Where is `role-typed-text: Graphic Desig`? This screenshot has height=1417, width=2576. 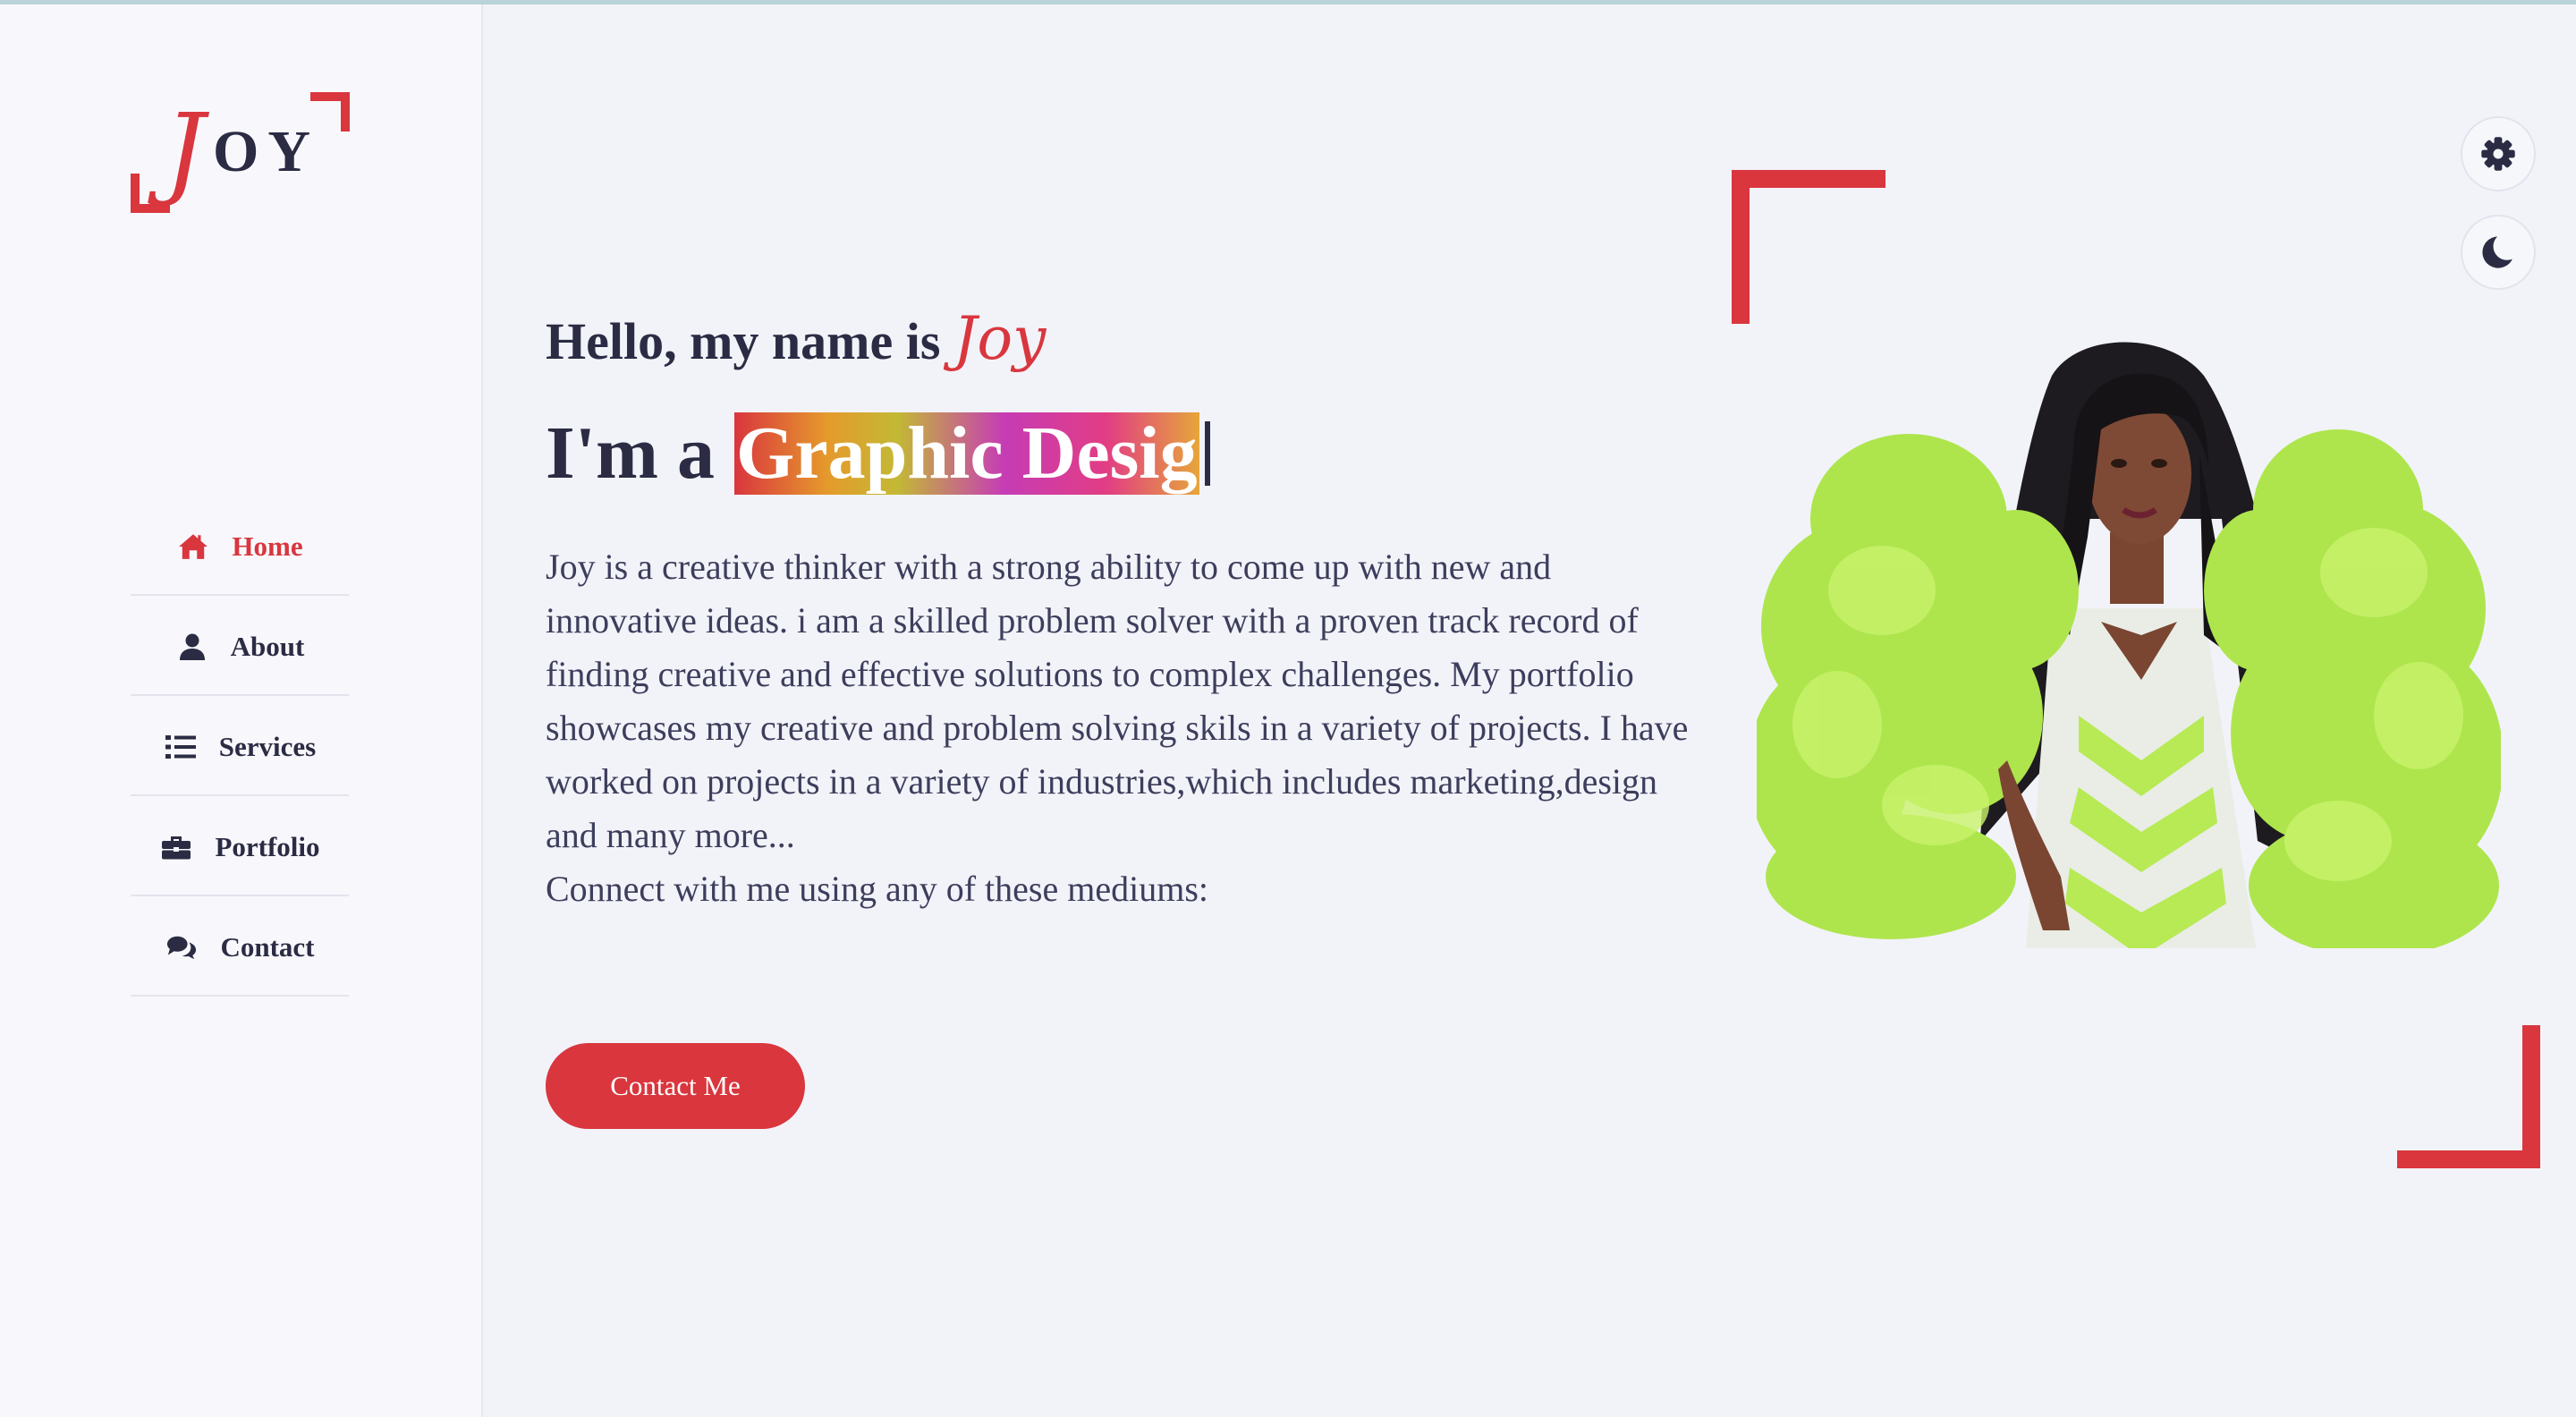
role-typed-text: Graphic Desig is located at coordinates (966, 454).